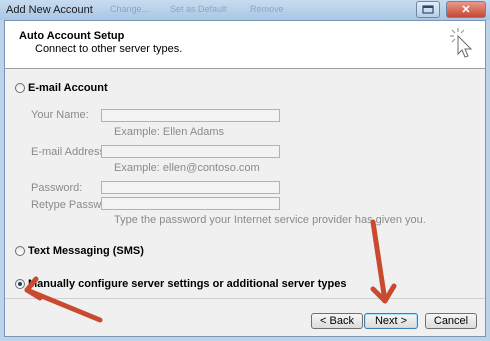 The height and width of the screenshot is (341, 490). I want to click on email-address-example: Example: ellen@contoso.com, so click(187, 168).